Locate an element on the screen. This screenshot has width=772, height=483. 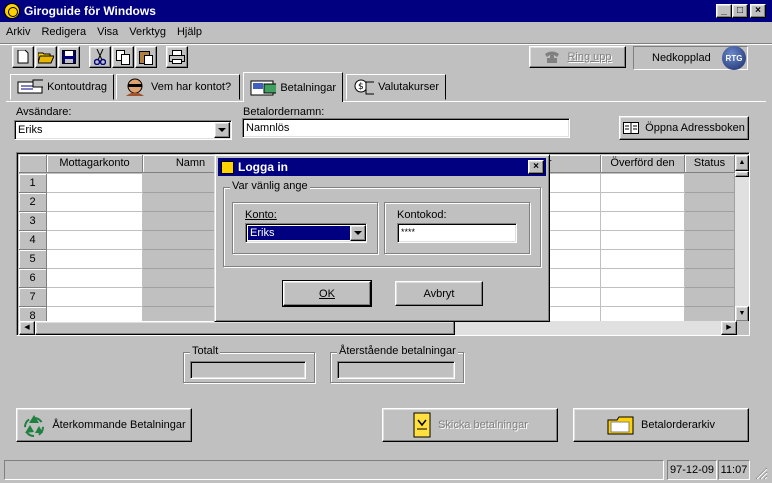
row-header: 7 is located at coordinates (33, 297).